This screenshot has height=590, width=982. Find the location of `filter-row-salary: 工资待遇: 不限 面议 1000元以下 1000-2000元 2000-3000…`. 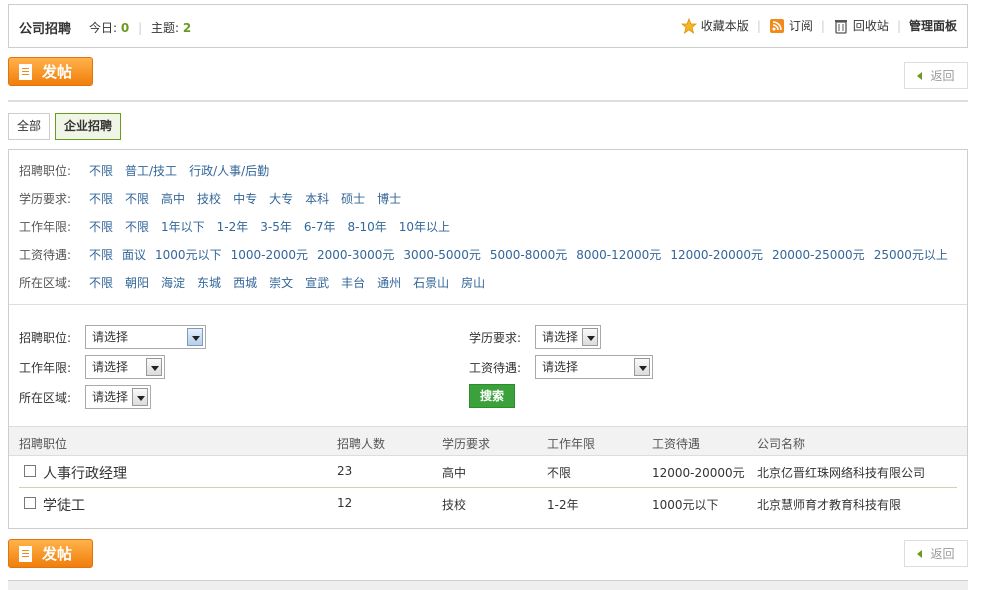

filter-row-salary: 工资待遇: 不限 面议 1000元以下 1000-2000元 2000-3000… is located at coordinates (483, 254).